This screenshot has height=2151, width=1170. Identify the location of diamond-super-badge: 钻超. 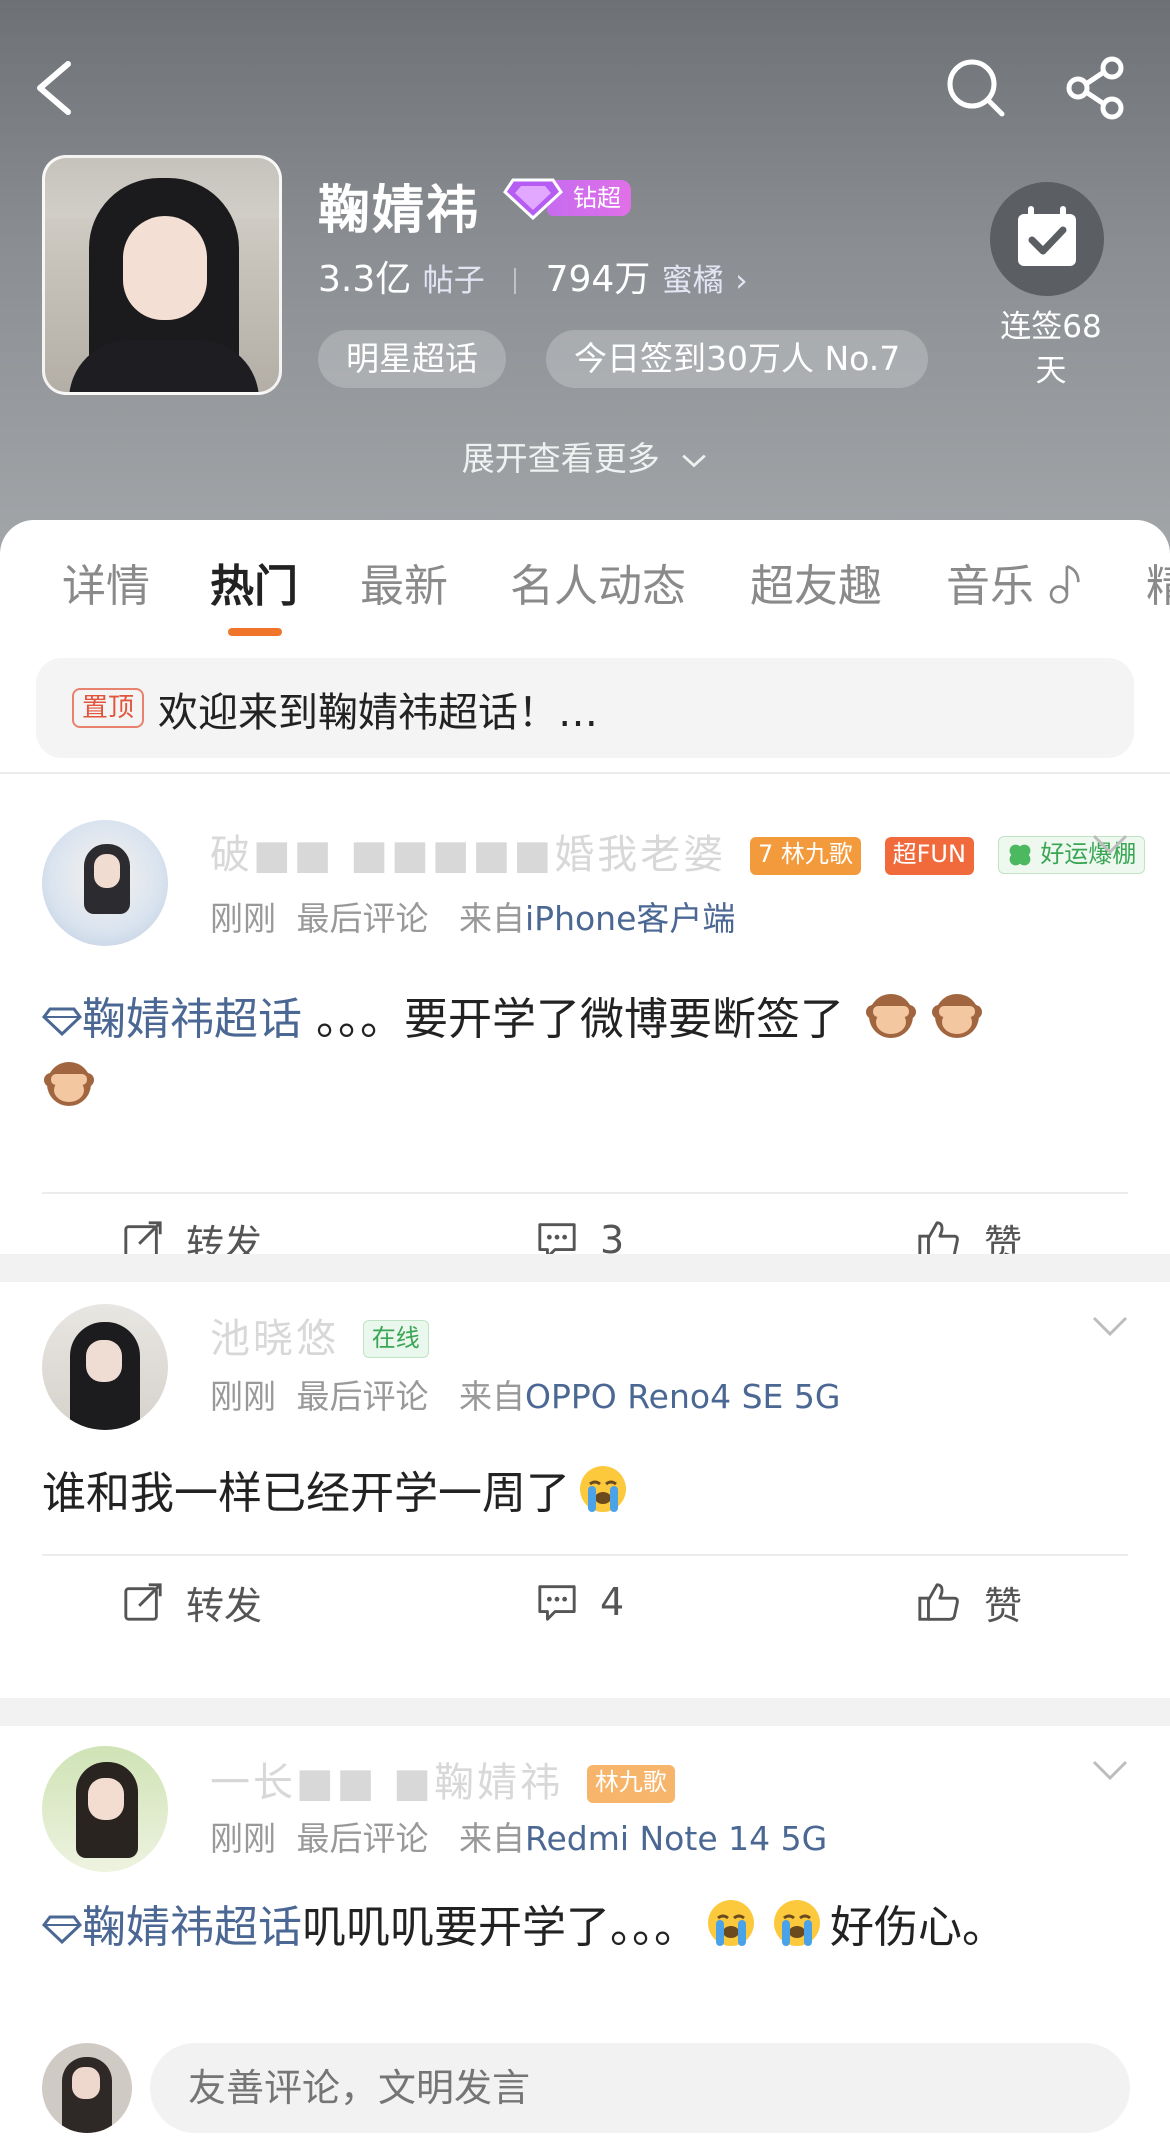
(567, 198).